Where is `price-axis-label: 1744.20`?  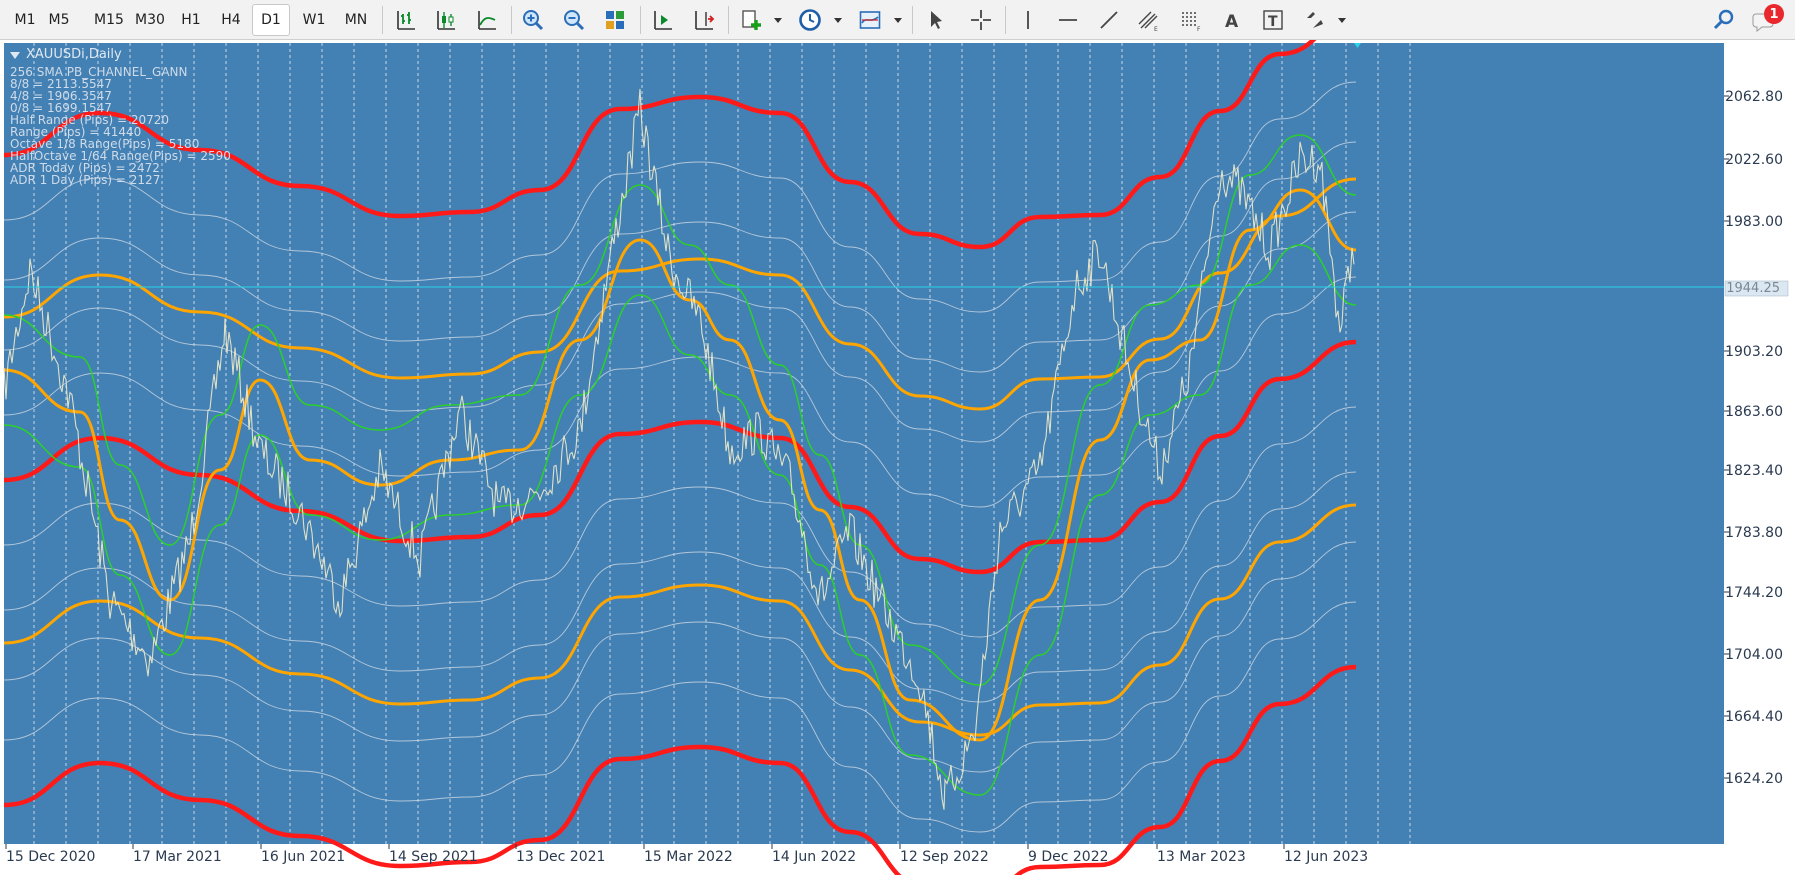
price-axis-label: 1744.20 is located at coordinates (1754, 593).